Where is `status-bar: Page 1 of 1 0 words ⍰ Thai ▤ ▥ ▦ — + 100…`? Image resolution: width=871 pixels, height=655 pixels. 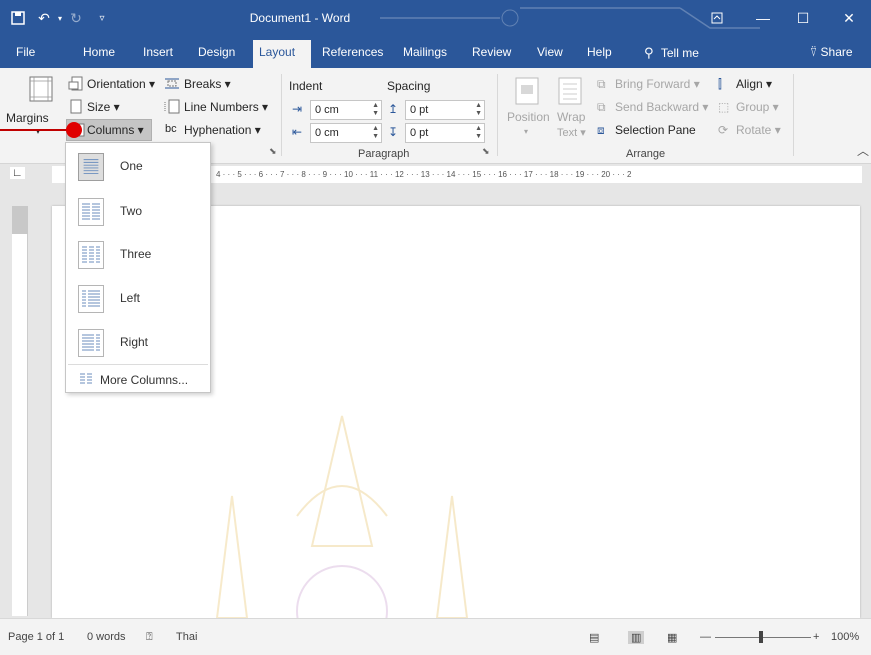 status-bar: Page 1 of 1 0 words ⍰ Thai ▤ ▥ ▦ — + 100… is located at coordinates (435, 636).